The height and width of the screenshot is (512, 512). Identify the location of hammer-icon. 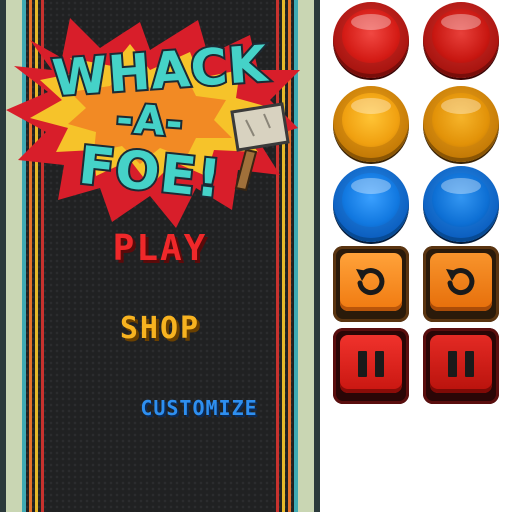
(260, 147).